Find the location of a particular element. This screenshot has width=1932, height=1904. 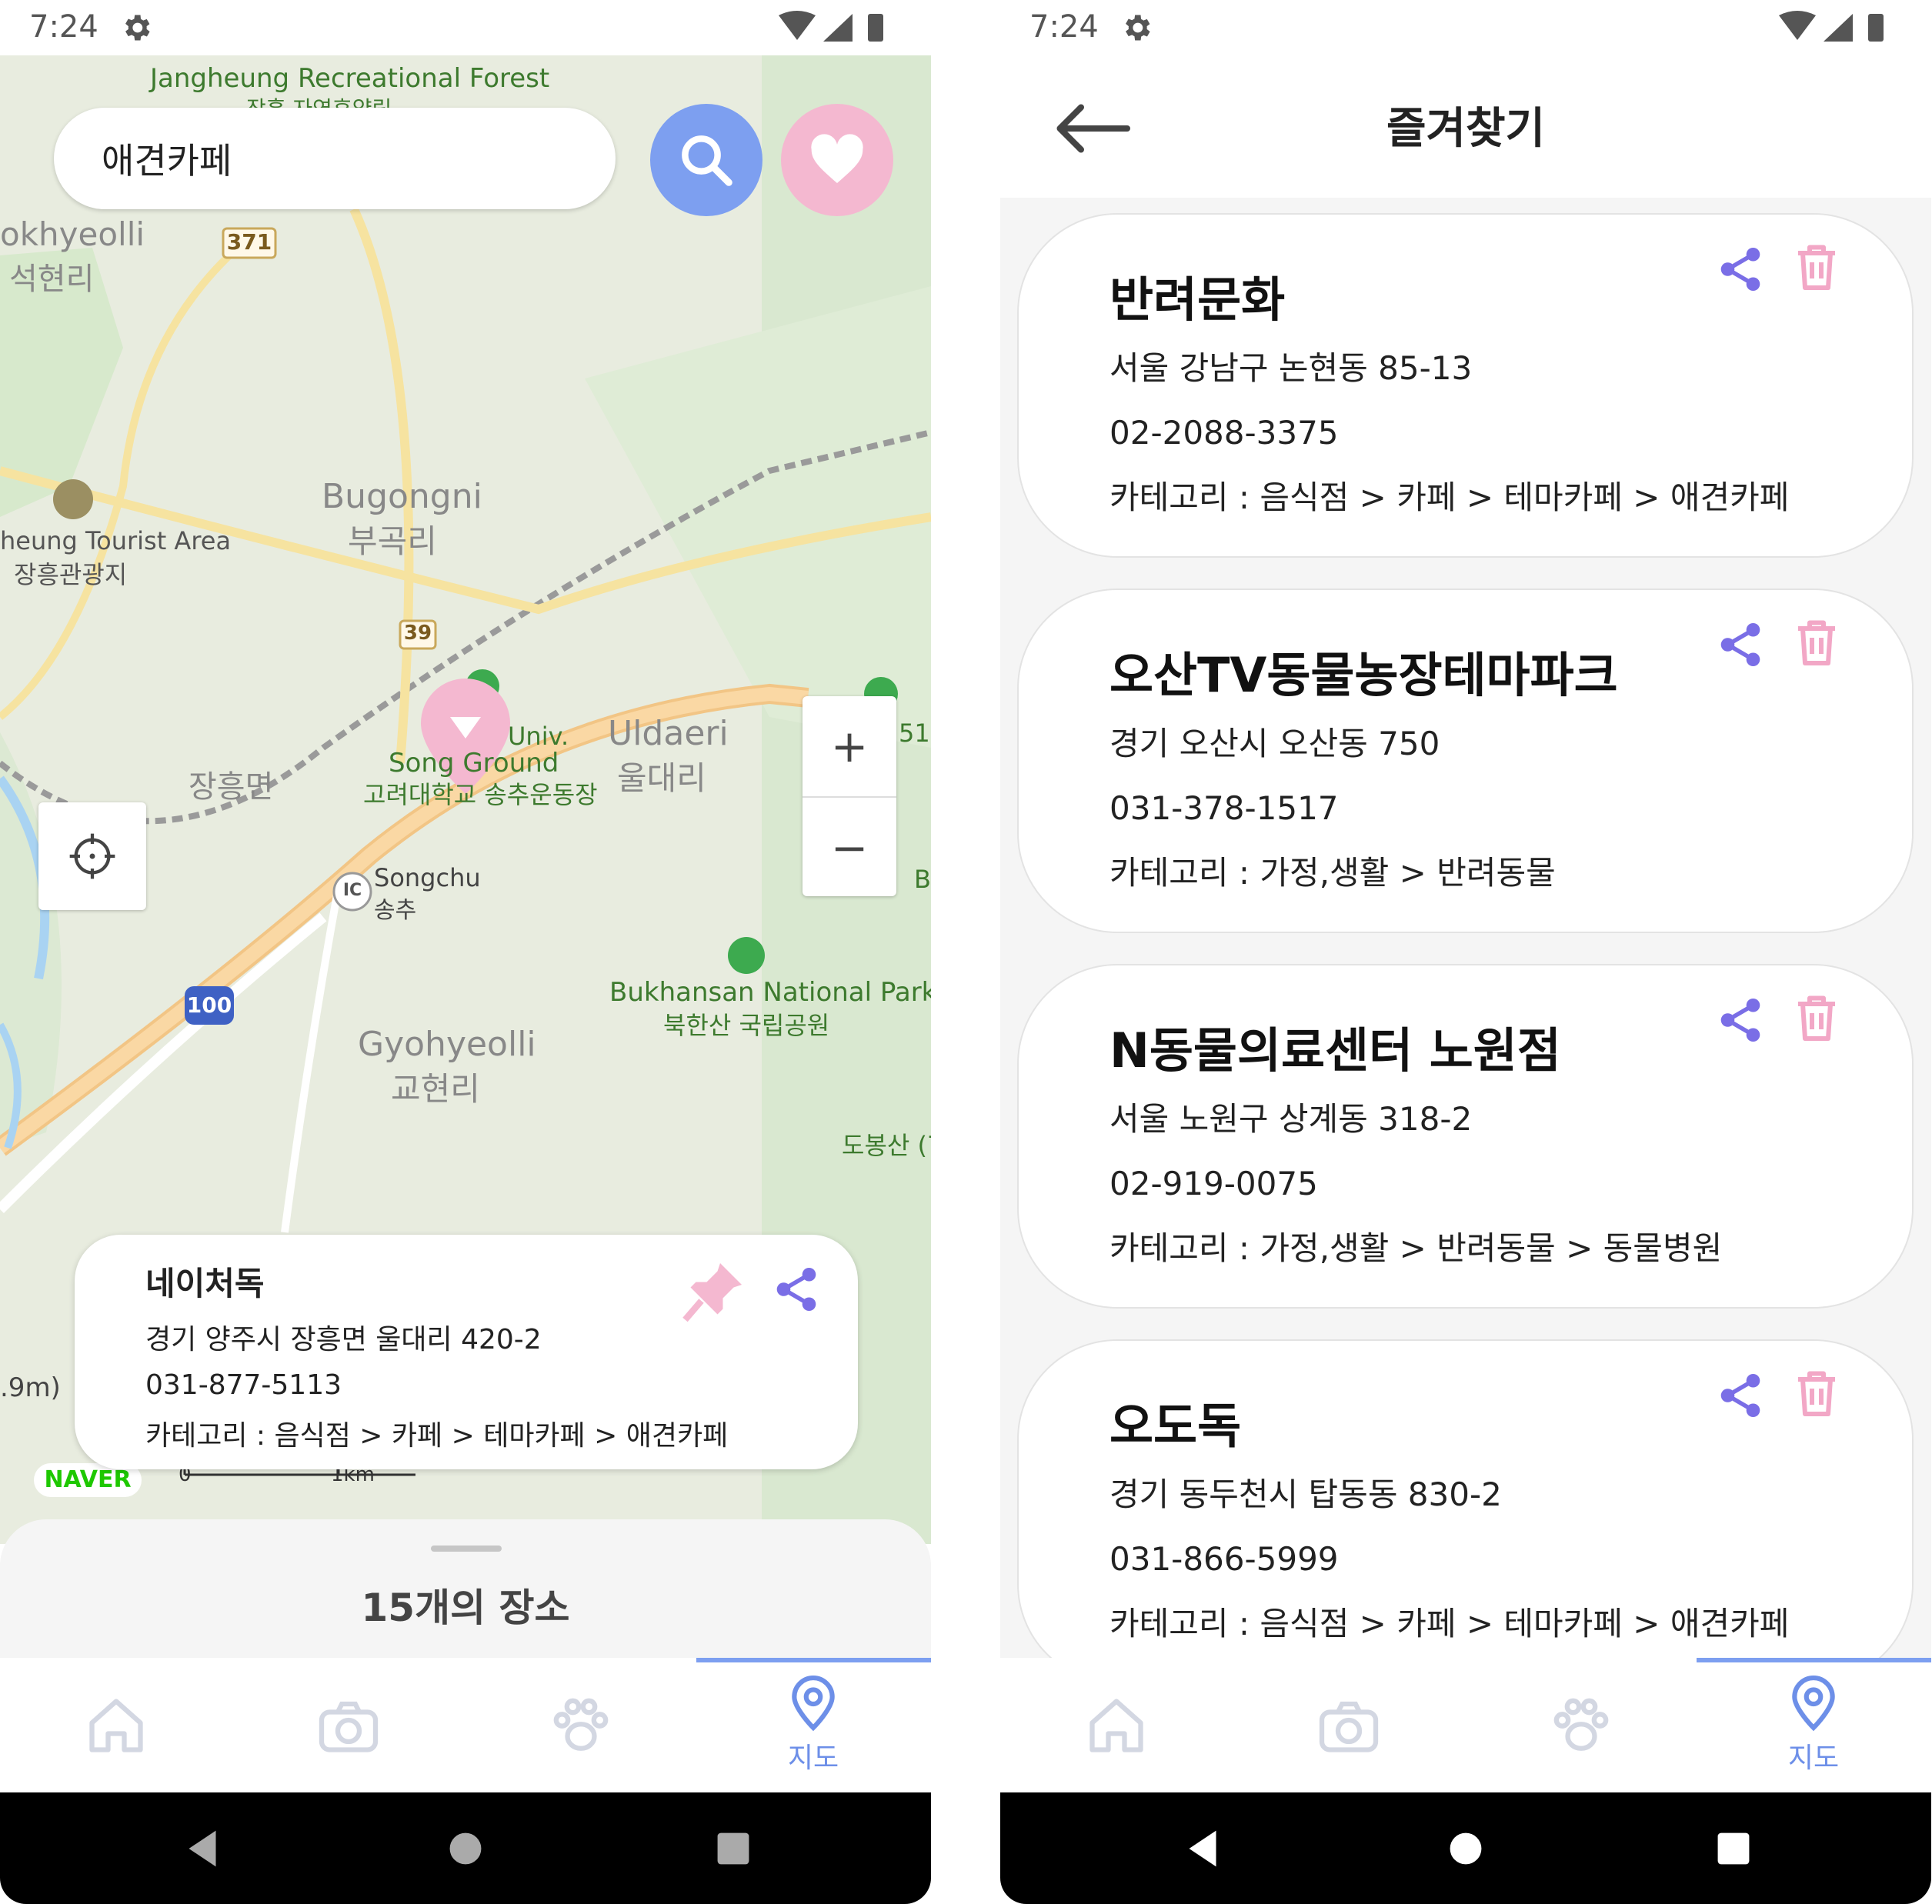

map-label-univ: Univ. is located at coordinates (538, 736).